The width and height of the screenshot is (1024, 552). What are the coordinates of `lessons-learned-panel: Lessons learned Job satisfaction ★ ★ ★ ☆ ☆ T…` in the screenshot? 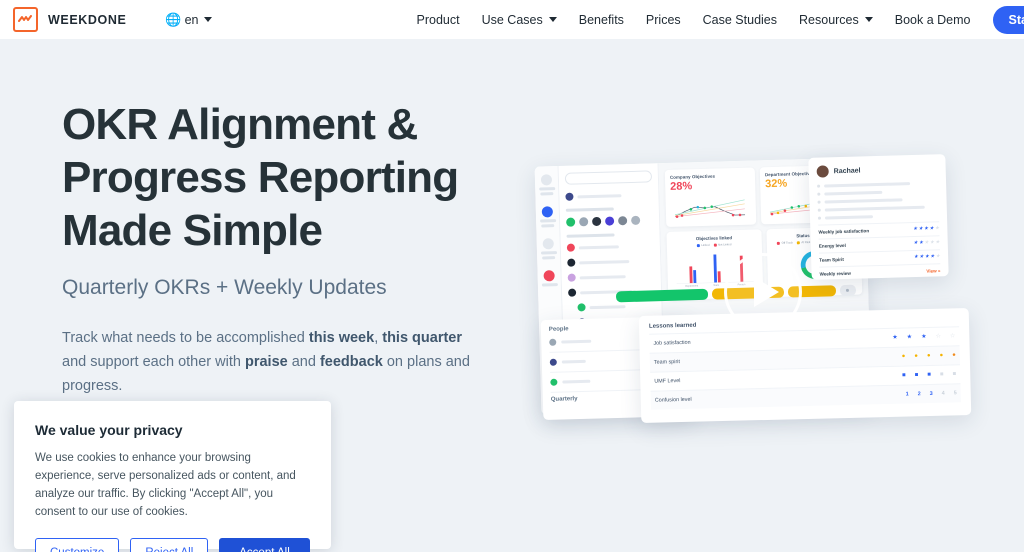 It's located at (805, 365).